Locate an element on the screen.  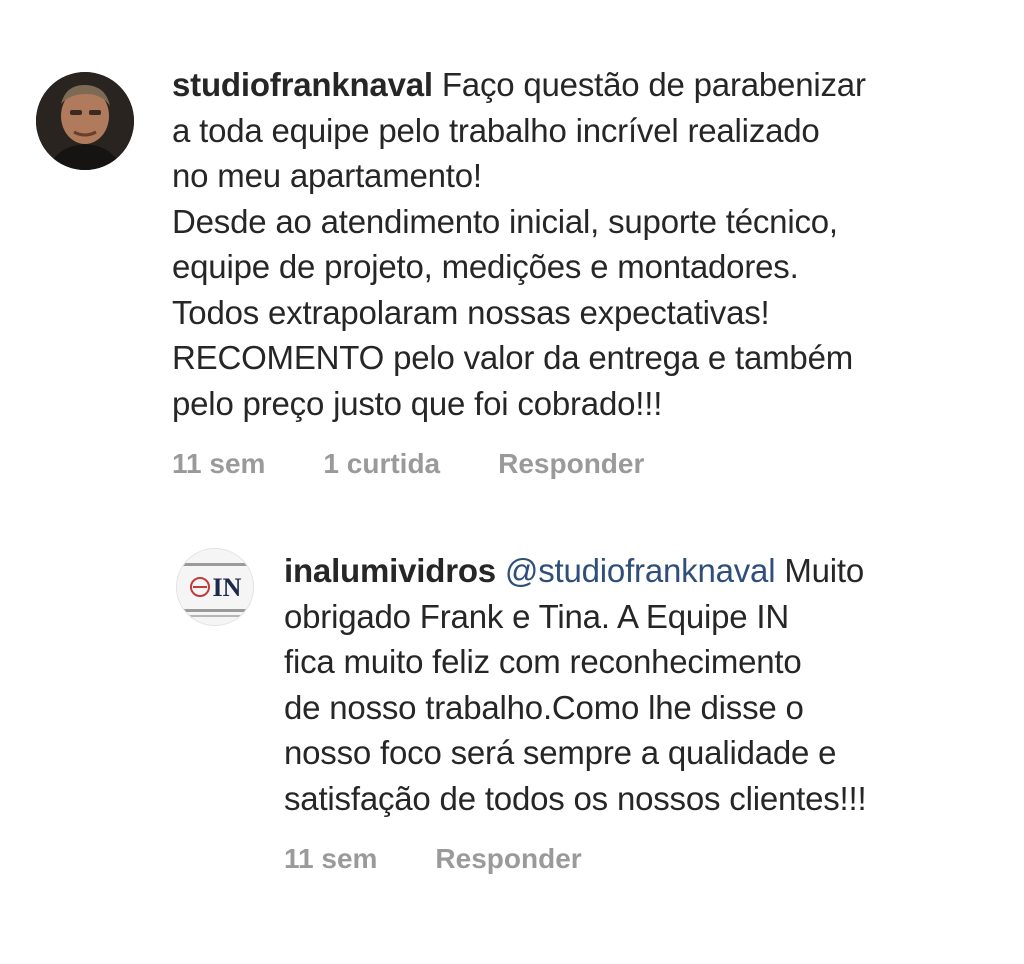
brand-logo-avatar-icon: IN is located at coordinates (215, 587).